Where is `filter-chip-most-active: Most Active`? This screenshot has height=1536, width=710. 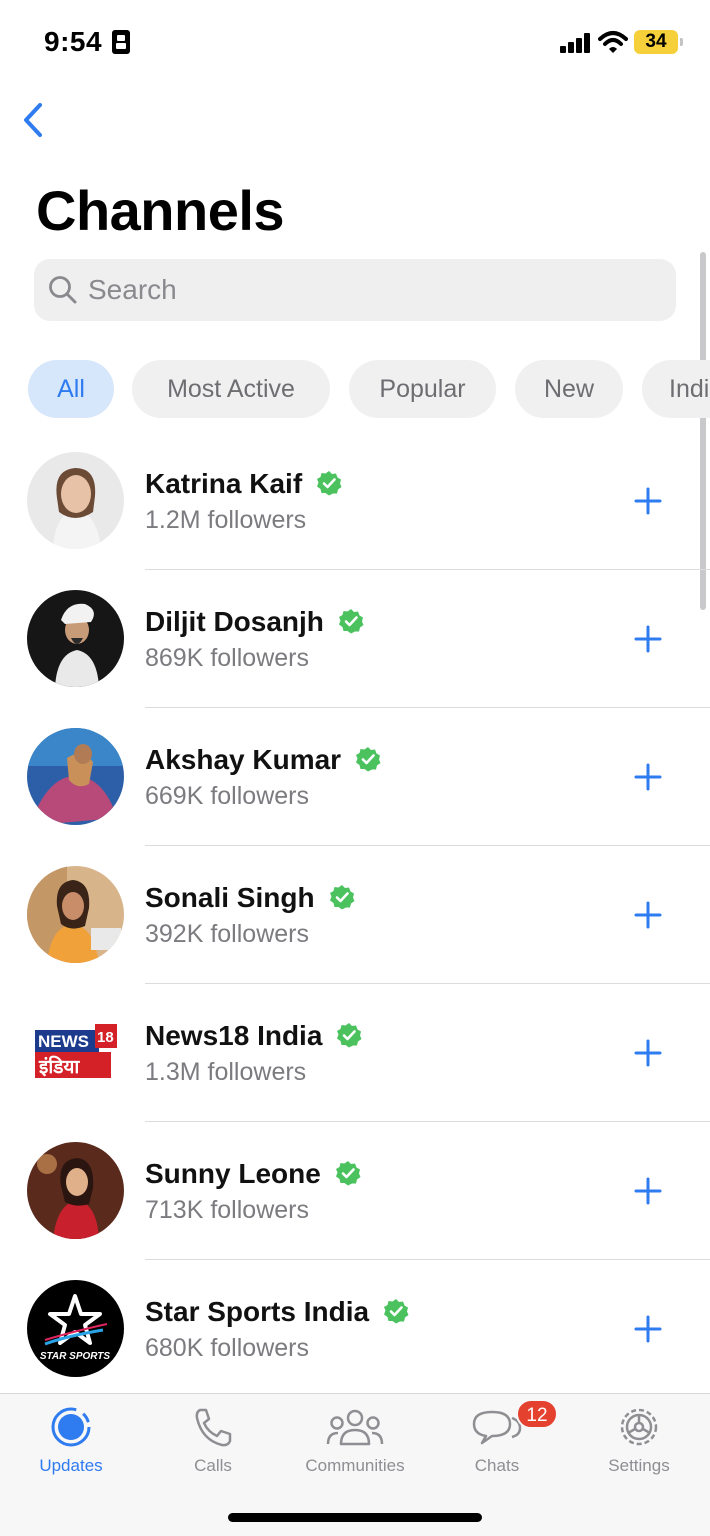
filter-chip-most-active: Most Active is located at coordinates (231, 389).